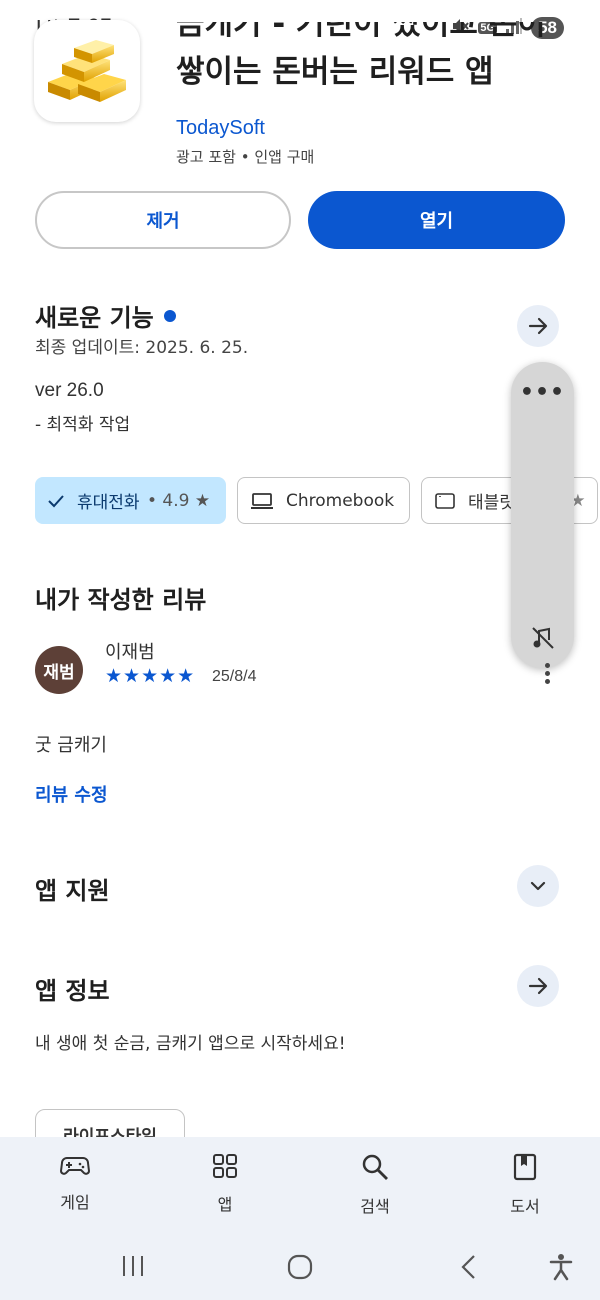 The height and width of the screenshot is (1300, 600). What do you see at coordinates (225, 1166) in the screenshot?
I see `apps-grid-icon` at bounding box center [225, 1166].